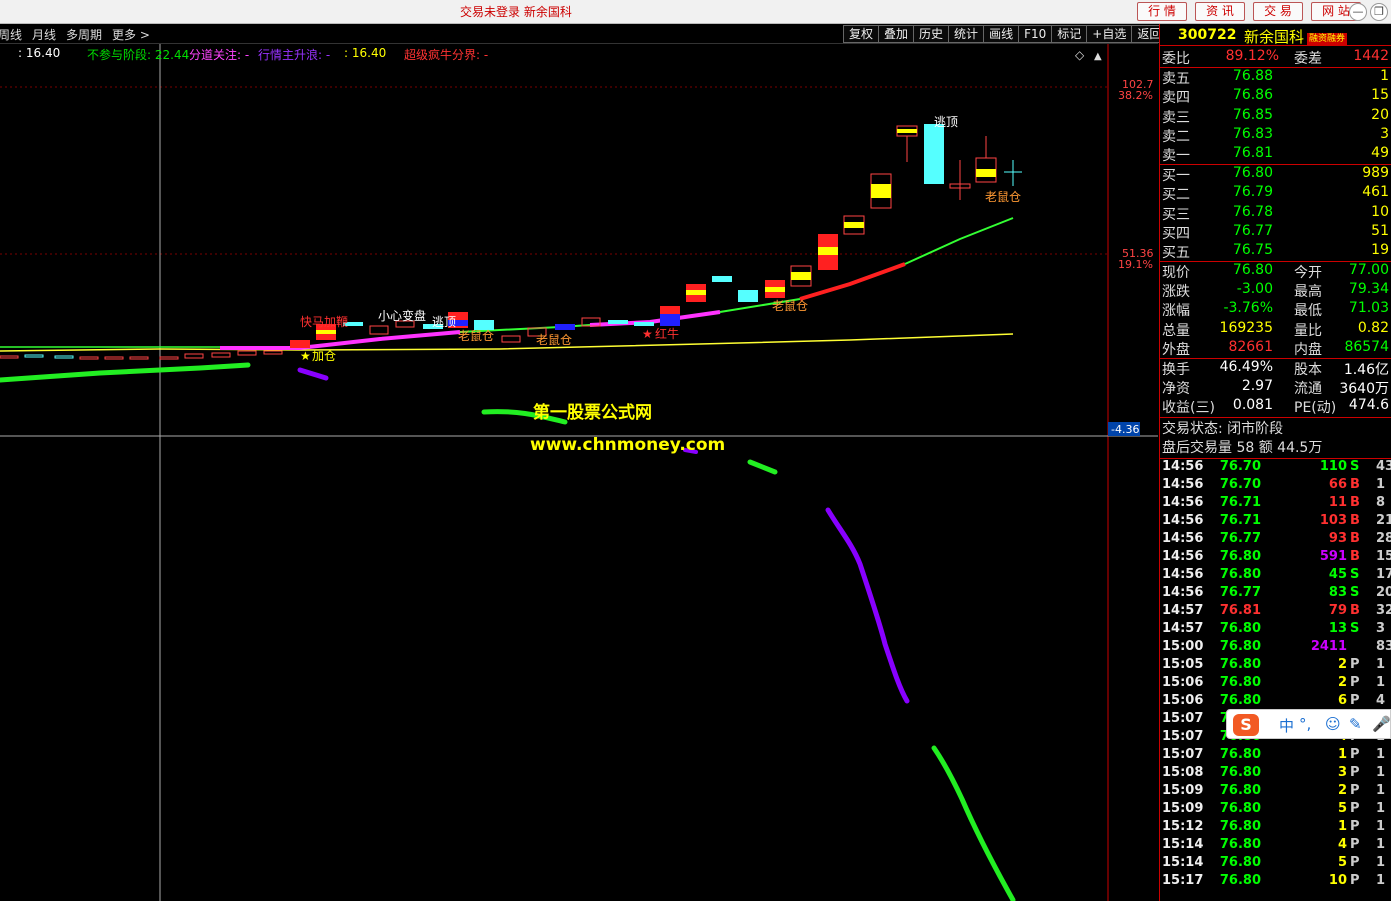 Image resolution: width=1391 pixels, height=901 pixels. What do you see at coordinates (1249, 11) in the screenshot?
I see `top-nav: 行 情 资 讯 交 易 网 站` at bounding box center [1249, 11].